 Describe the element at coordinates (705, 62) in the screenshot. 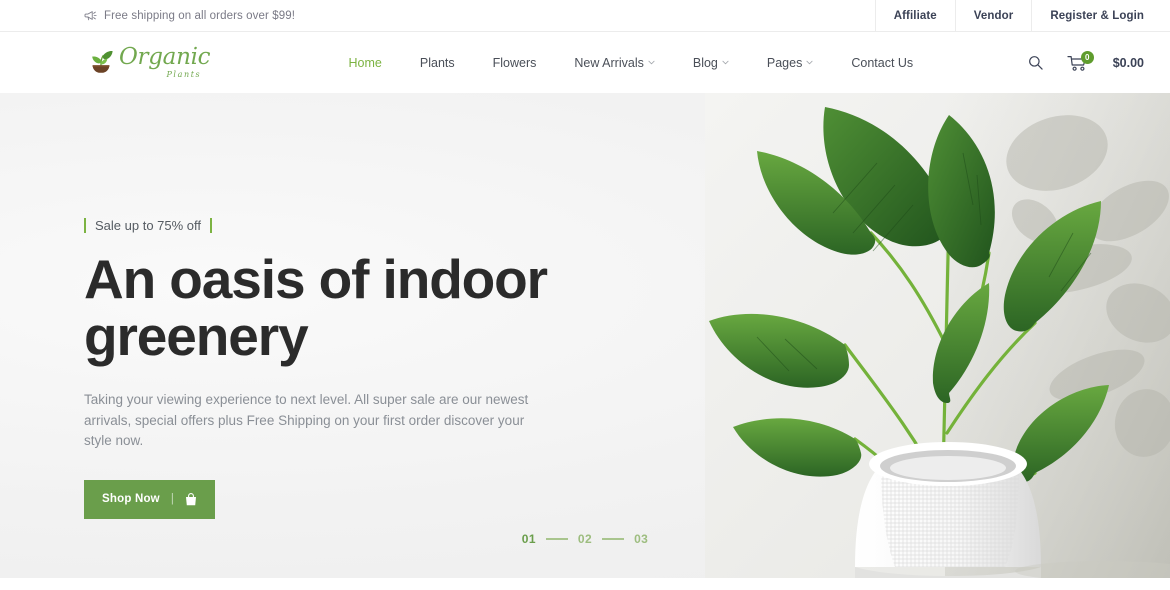

I see `nav-label: Blog` at that location.